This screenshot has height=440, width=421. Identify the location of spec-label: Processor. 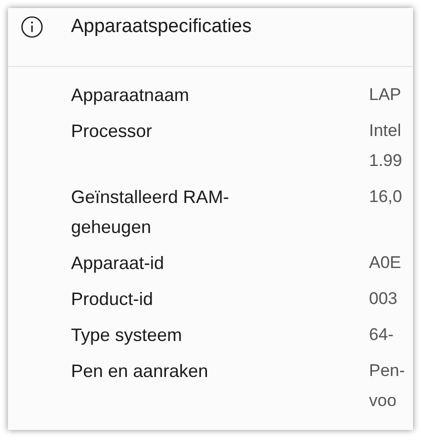
(112, 131).